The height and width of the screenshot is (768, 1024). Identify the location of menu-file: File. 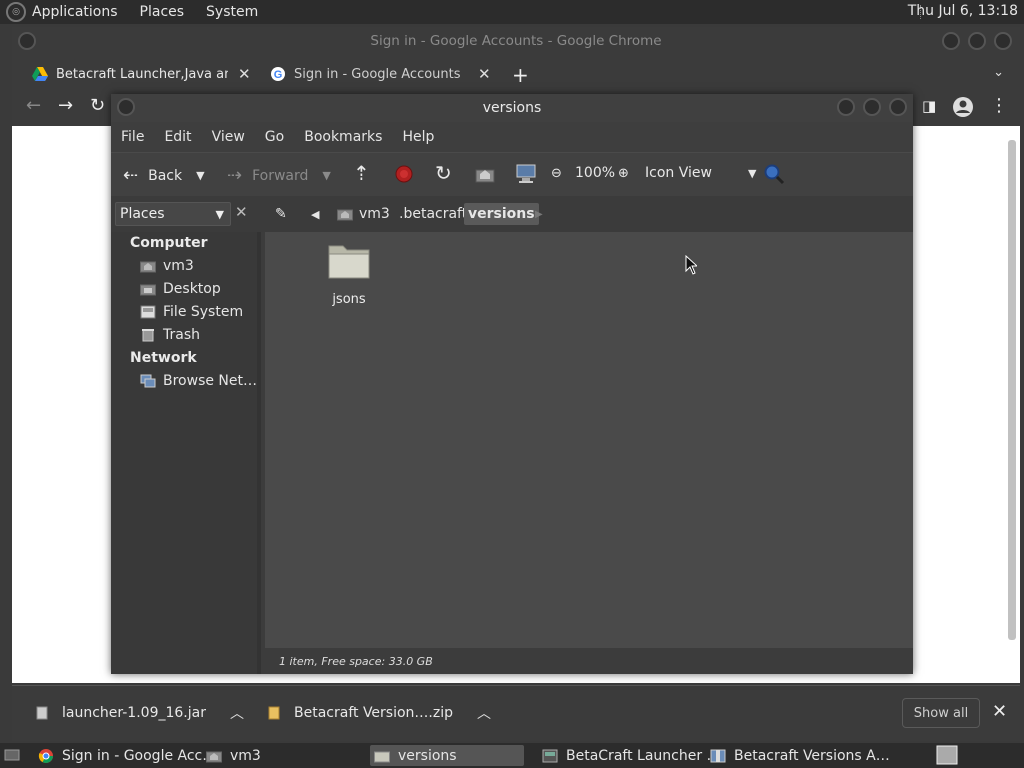
(132, 137).